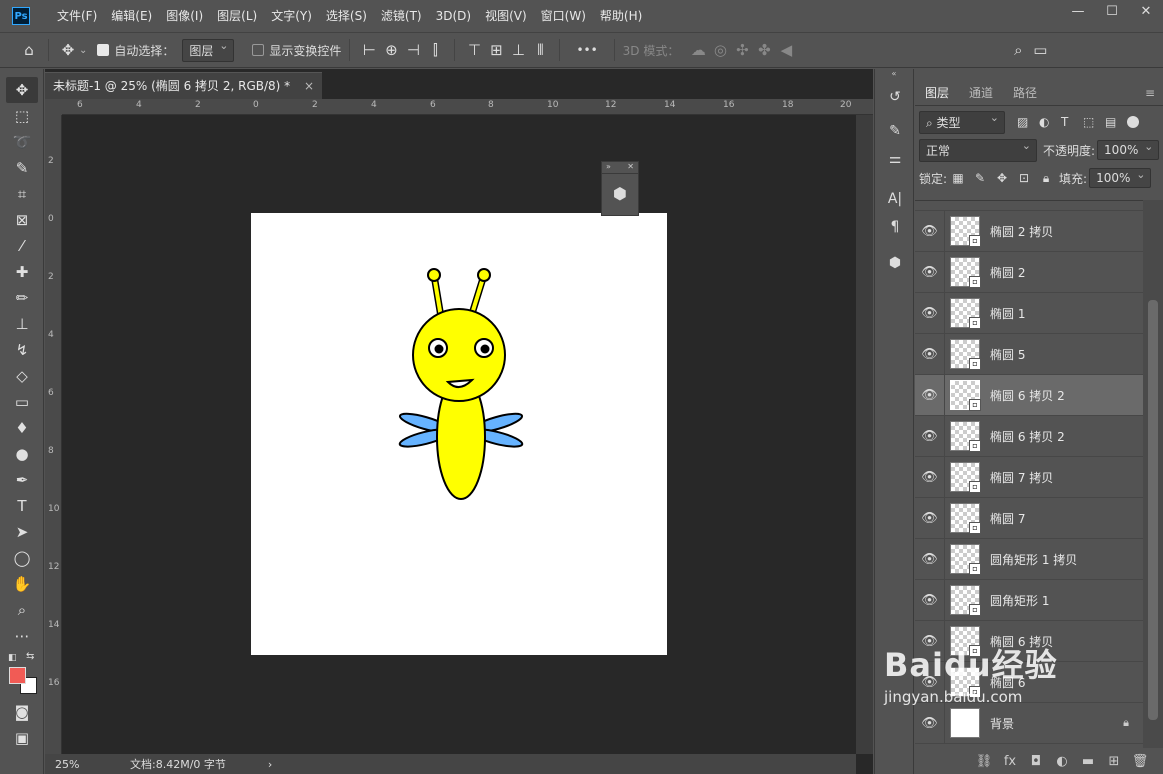  I want to click on expand-icon: », so click(608, 167).